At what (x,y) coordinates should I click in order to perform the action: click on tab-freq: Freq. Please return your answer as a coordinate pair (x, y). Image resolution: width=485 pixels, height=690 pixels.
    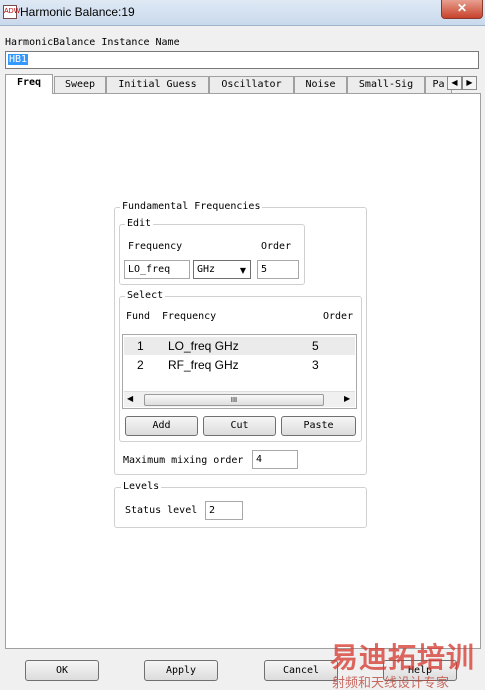
    Looking at the image, I should click on (29, 84).